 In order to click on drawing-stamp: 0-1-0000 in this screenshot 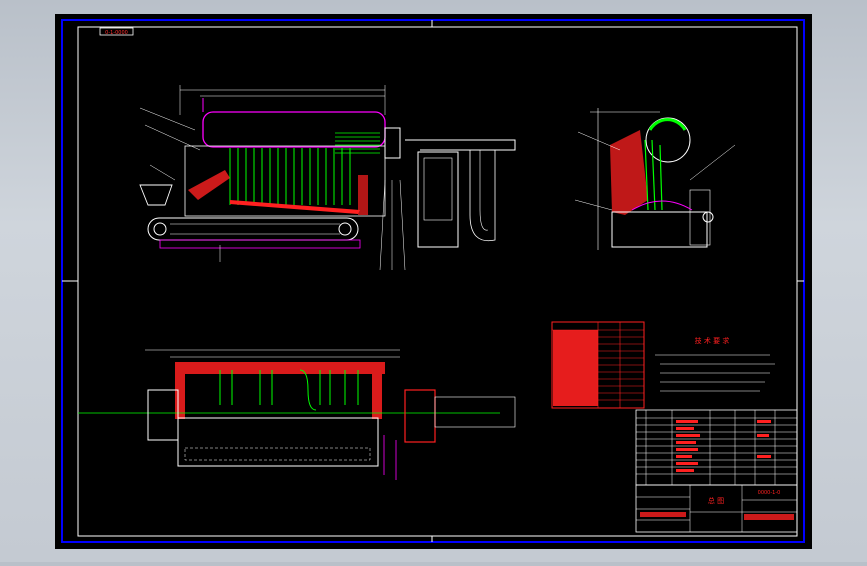, I will do `click(116, 33)`.